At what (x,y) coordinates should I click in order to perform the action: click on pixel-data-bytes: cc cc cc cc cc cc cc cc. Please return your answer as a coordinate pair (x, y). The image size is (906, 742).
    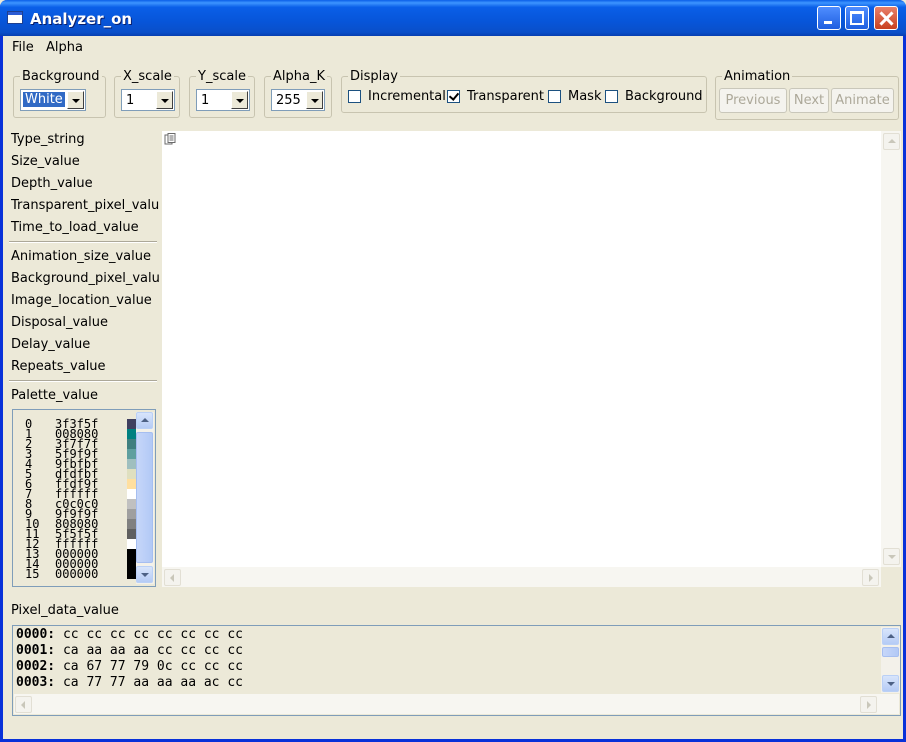
    Looking at the image, I should click on (152, 634).